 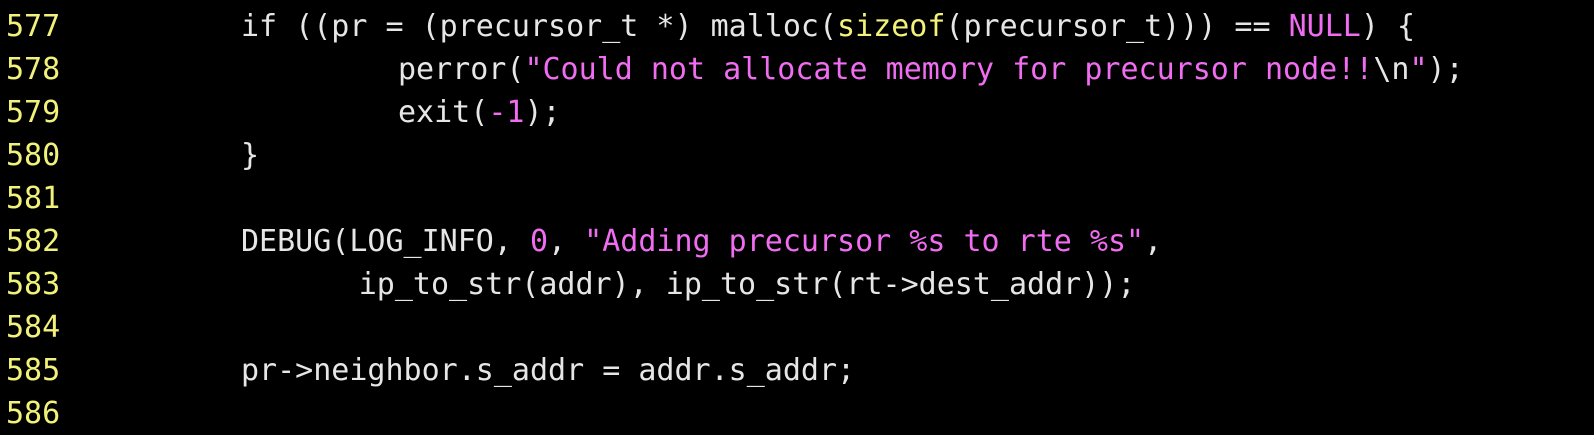 I want to click on code-token-default: pr->neighbor.s_addr = addr.s_addr;, so click(x=548, y=370).